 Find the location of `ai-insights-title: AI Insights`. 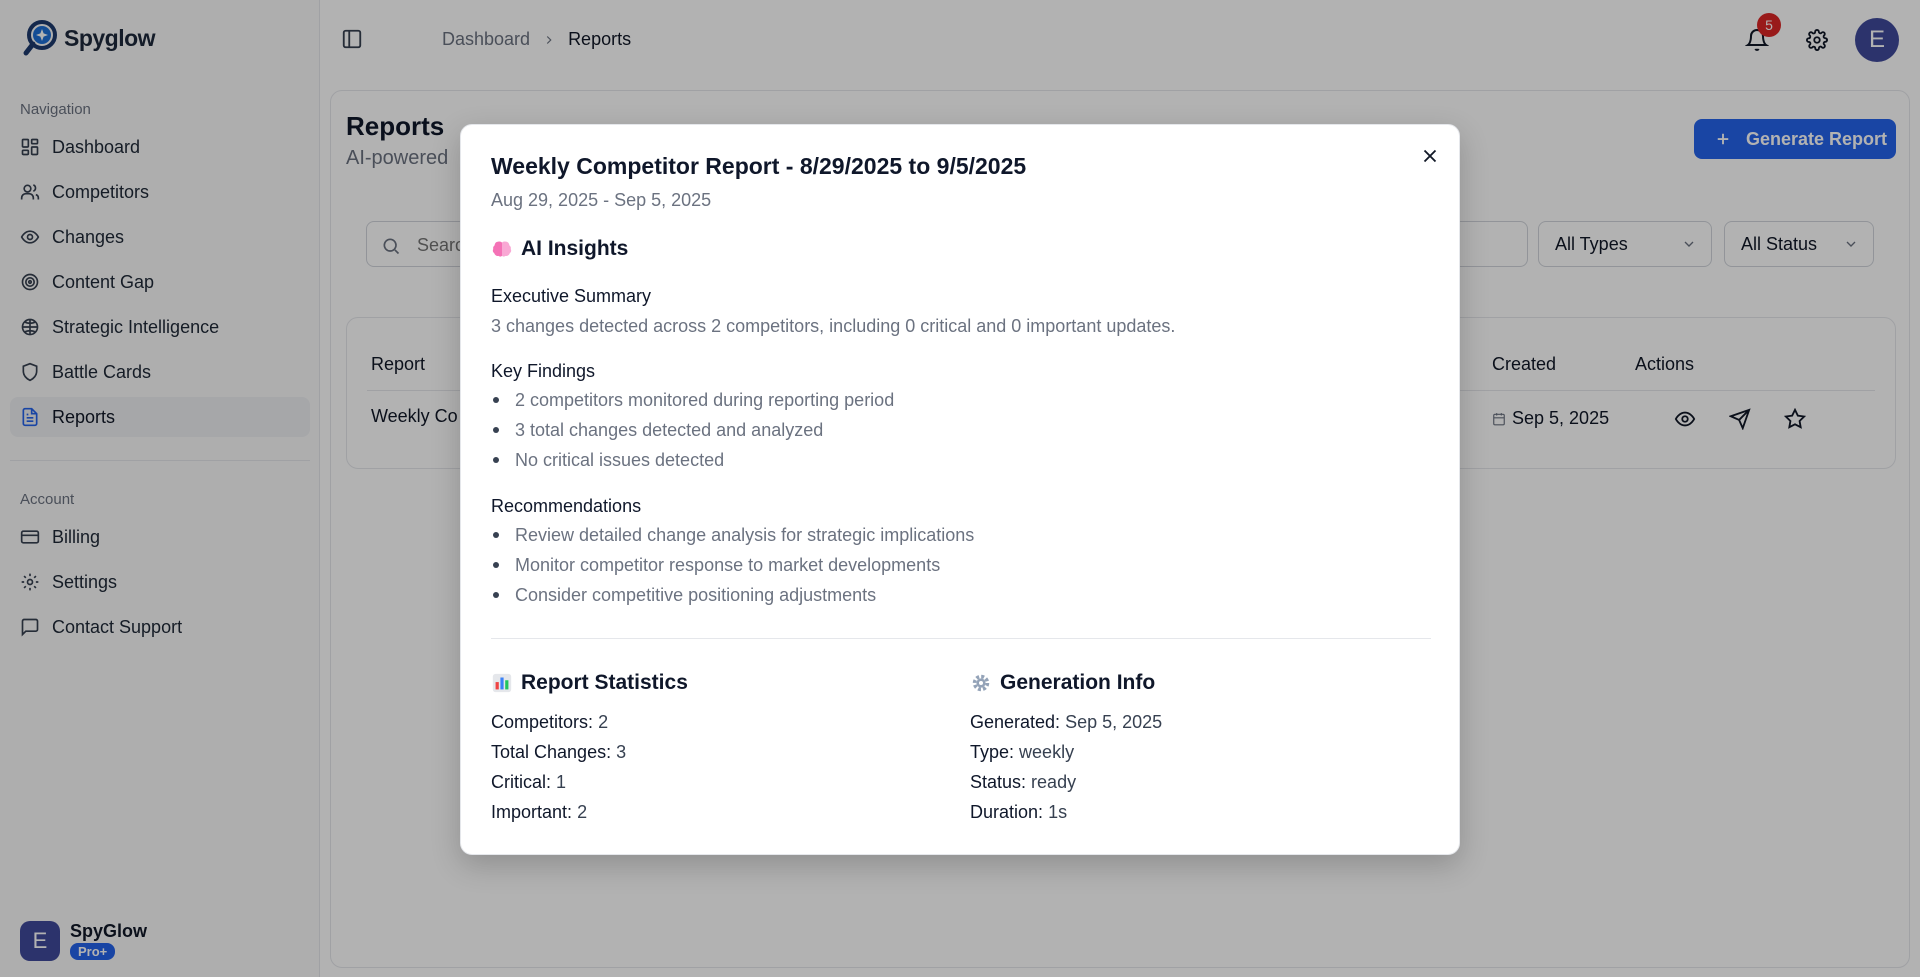

ai-insights-title: AI Insights is located at coordinates (575, 248).